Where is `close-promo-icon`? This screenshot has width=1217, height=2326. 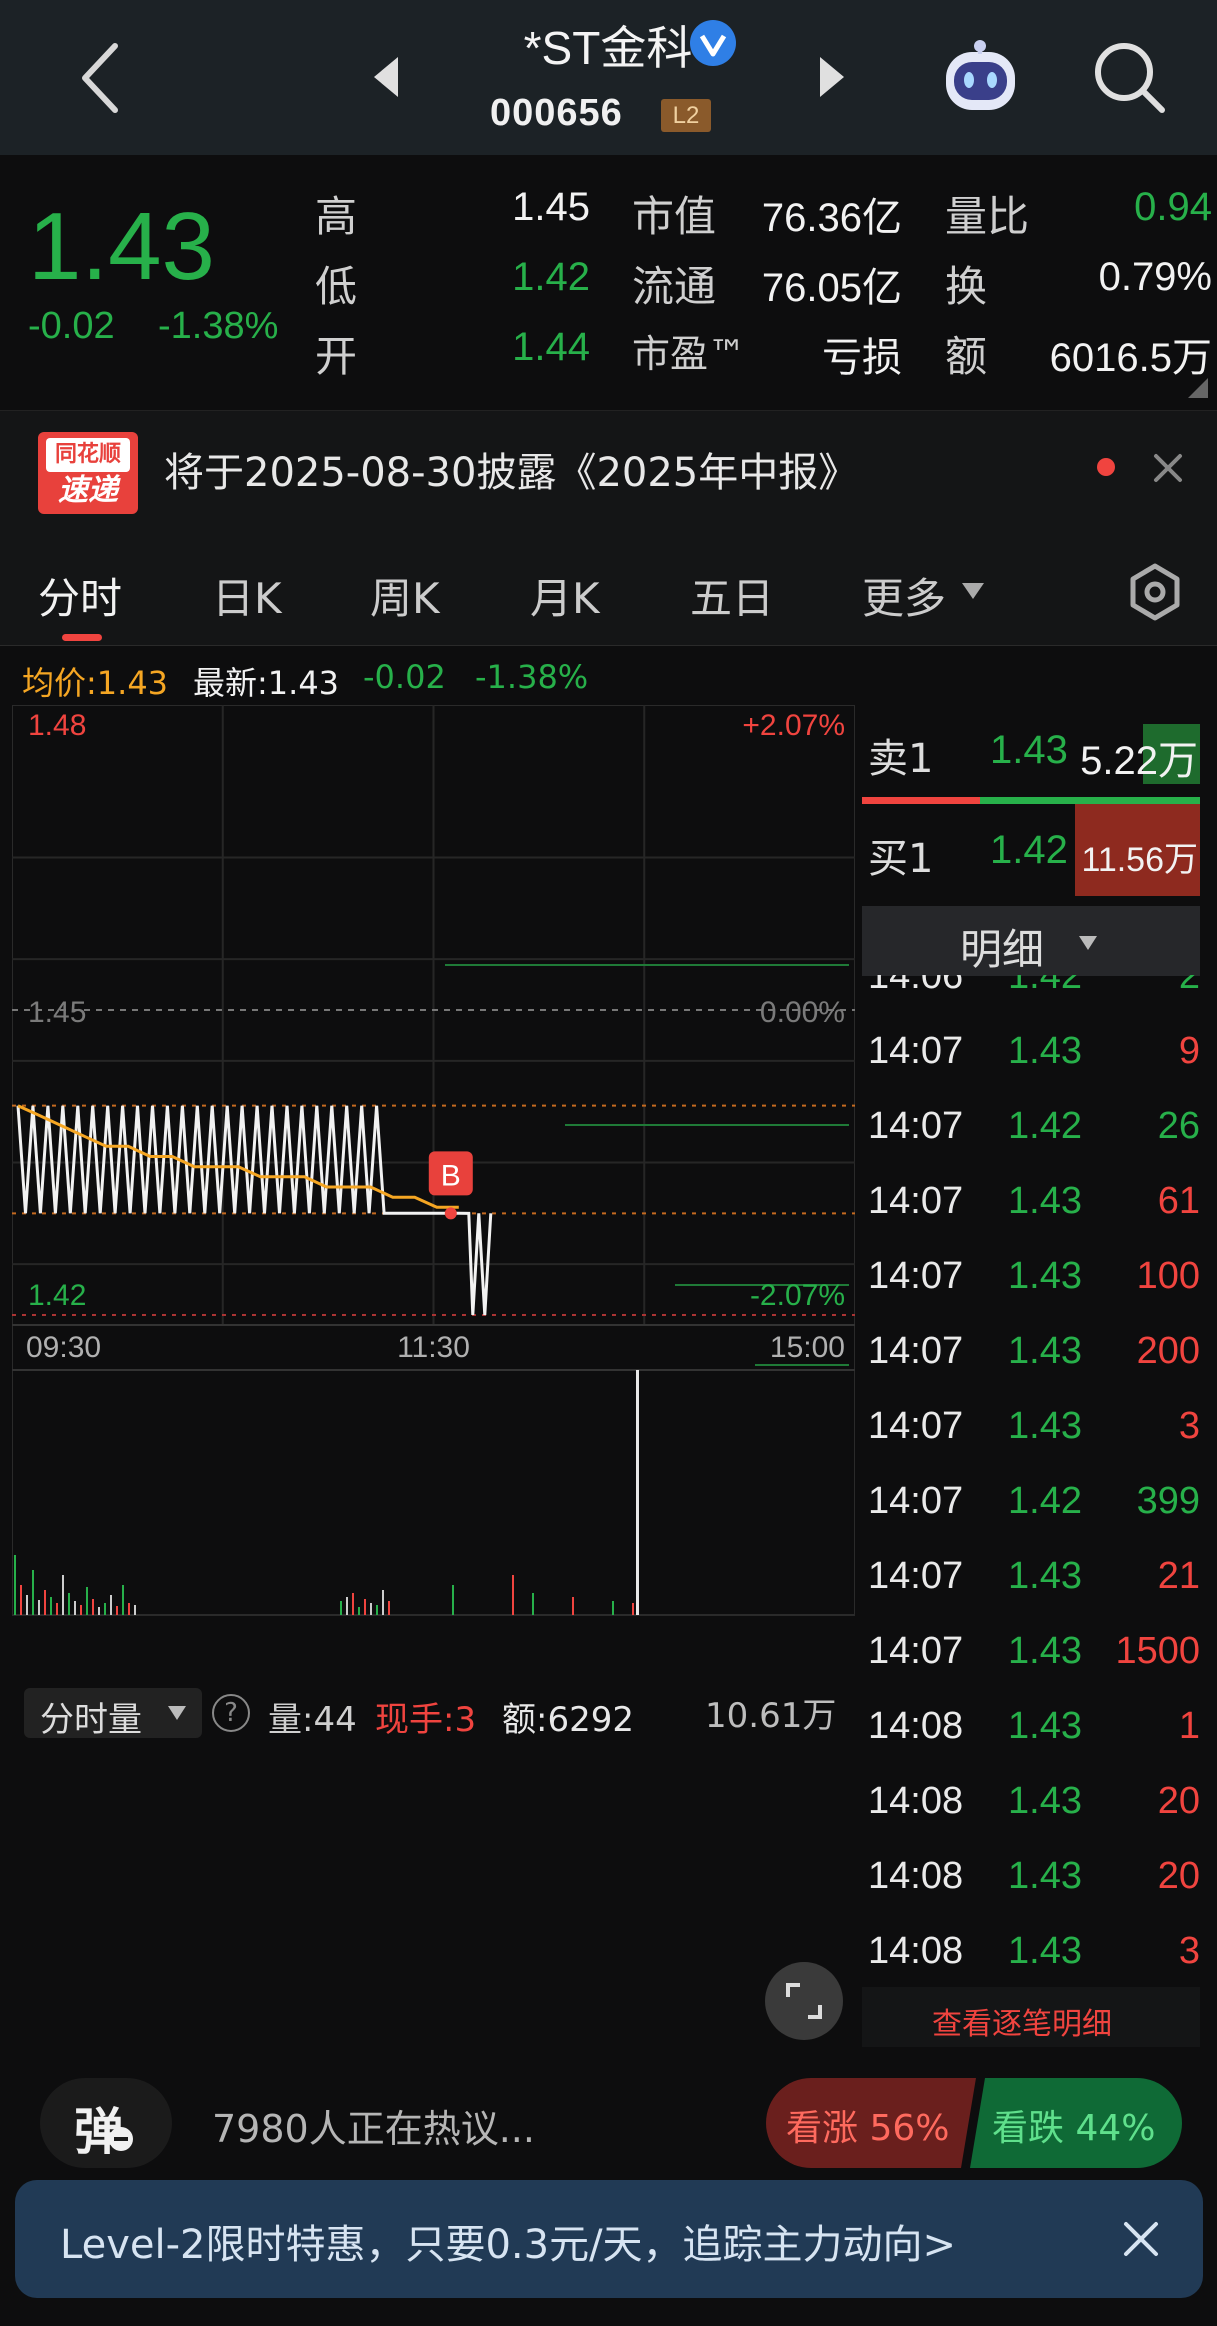
close-promo-icon is located at coordinates (1141, 2239).